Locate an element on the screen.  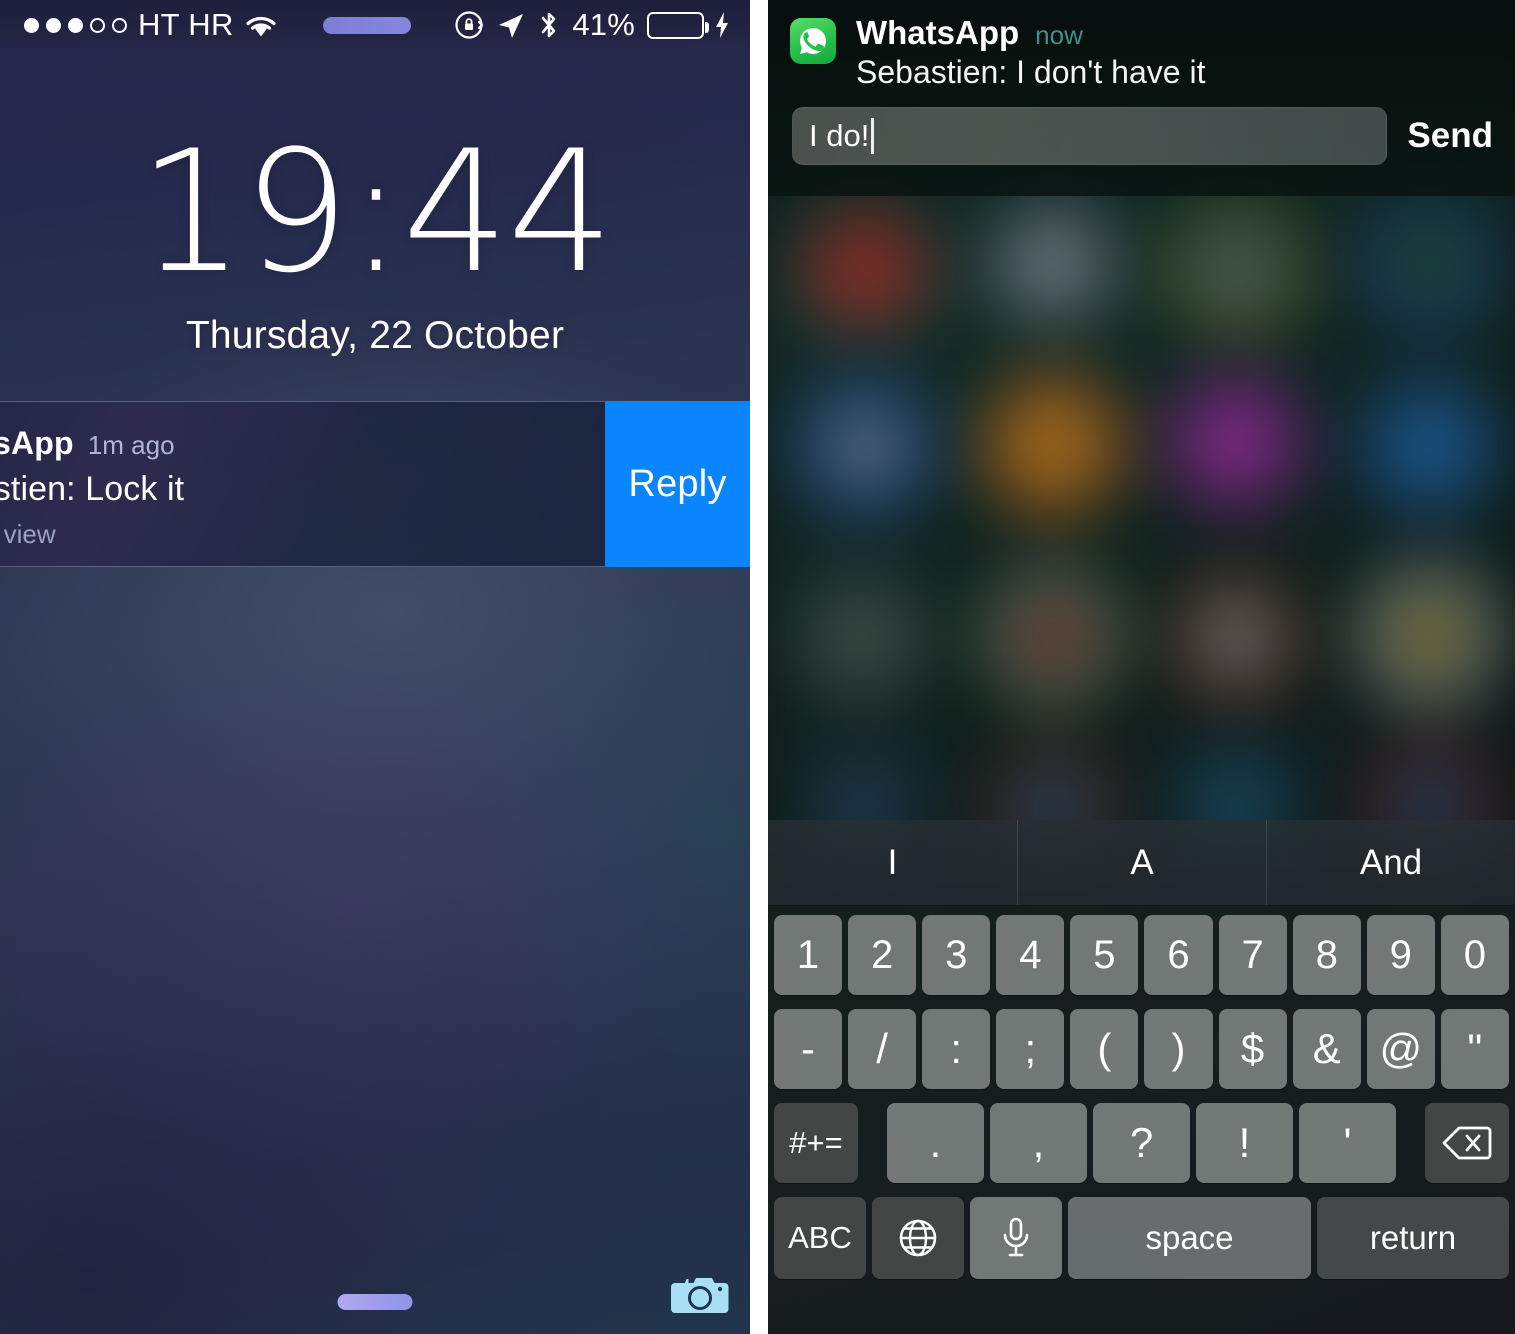
predictive-text-bar: I A And is located at coordinates (1141, 863).